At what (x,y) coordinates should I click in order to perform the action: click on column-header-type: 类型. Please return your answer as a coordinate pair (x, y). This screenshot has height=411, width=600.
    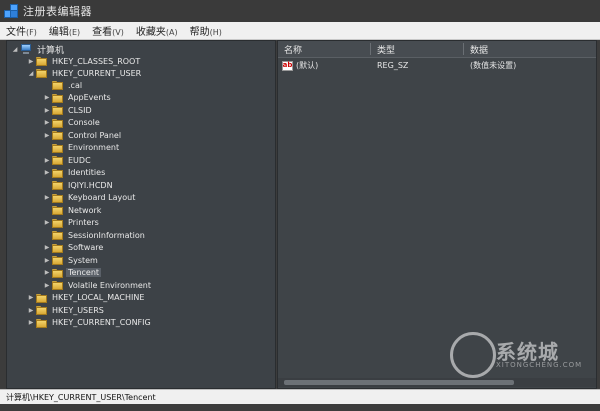
    Looking at the image, I should click on (417, 49).